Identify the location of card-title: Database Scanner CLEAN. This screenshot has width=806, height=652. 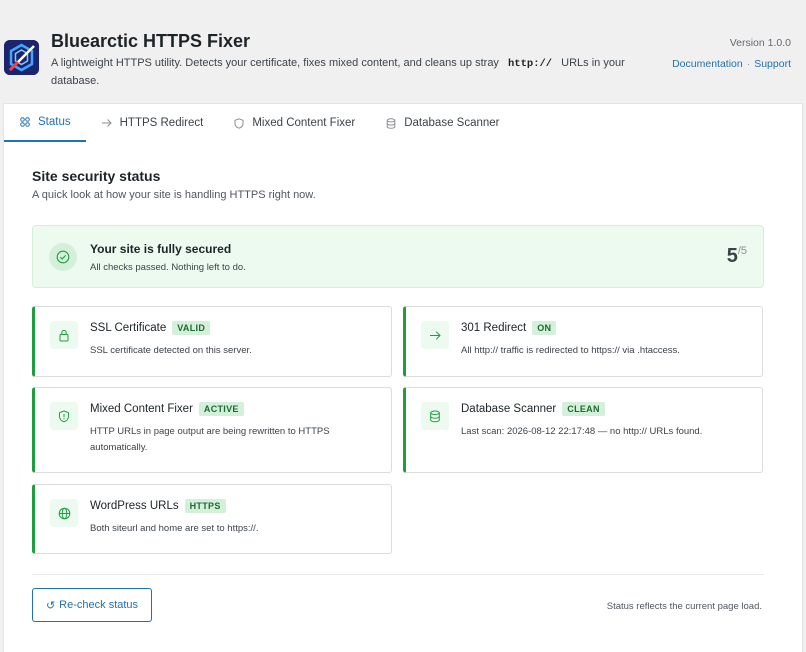
(533, 409).